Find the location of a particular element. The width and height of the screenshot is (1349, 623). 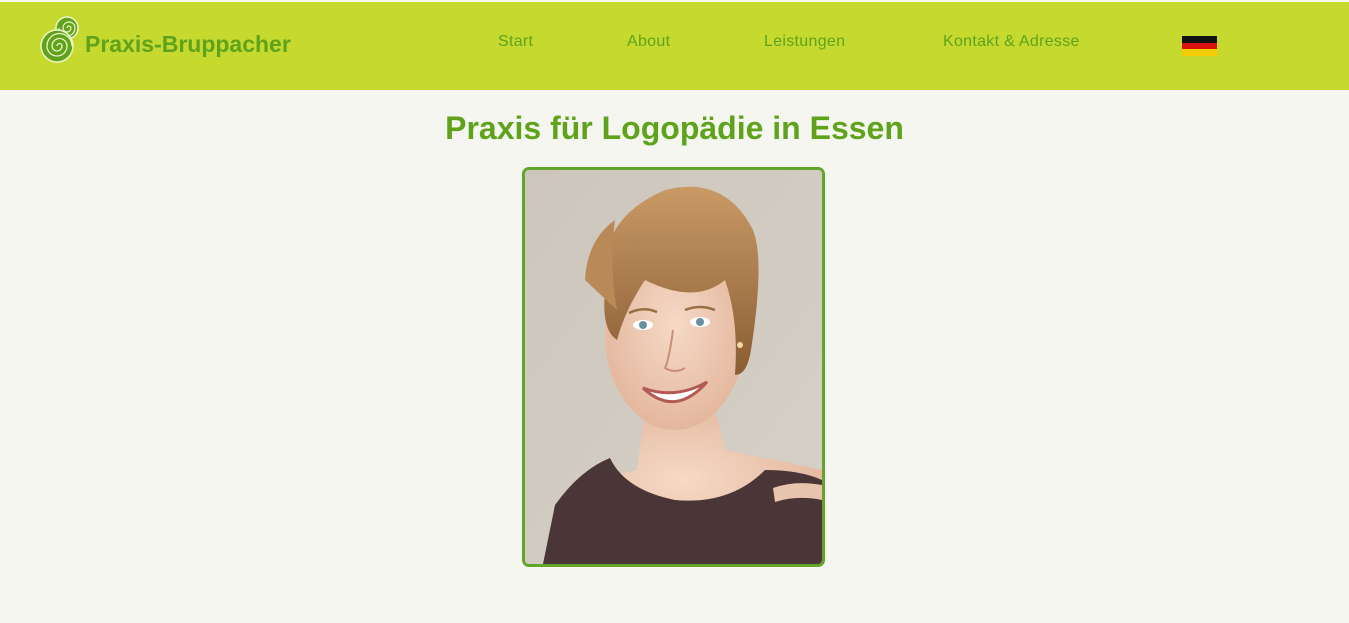

brand-logo-link: Praxis-Bruppacher is located at coordinates (165, 42).